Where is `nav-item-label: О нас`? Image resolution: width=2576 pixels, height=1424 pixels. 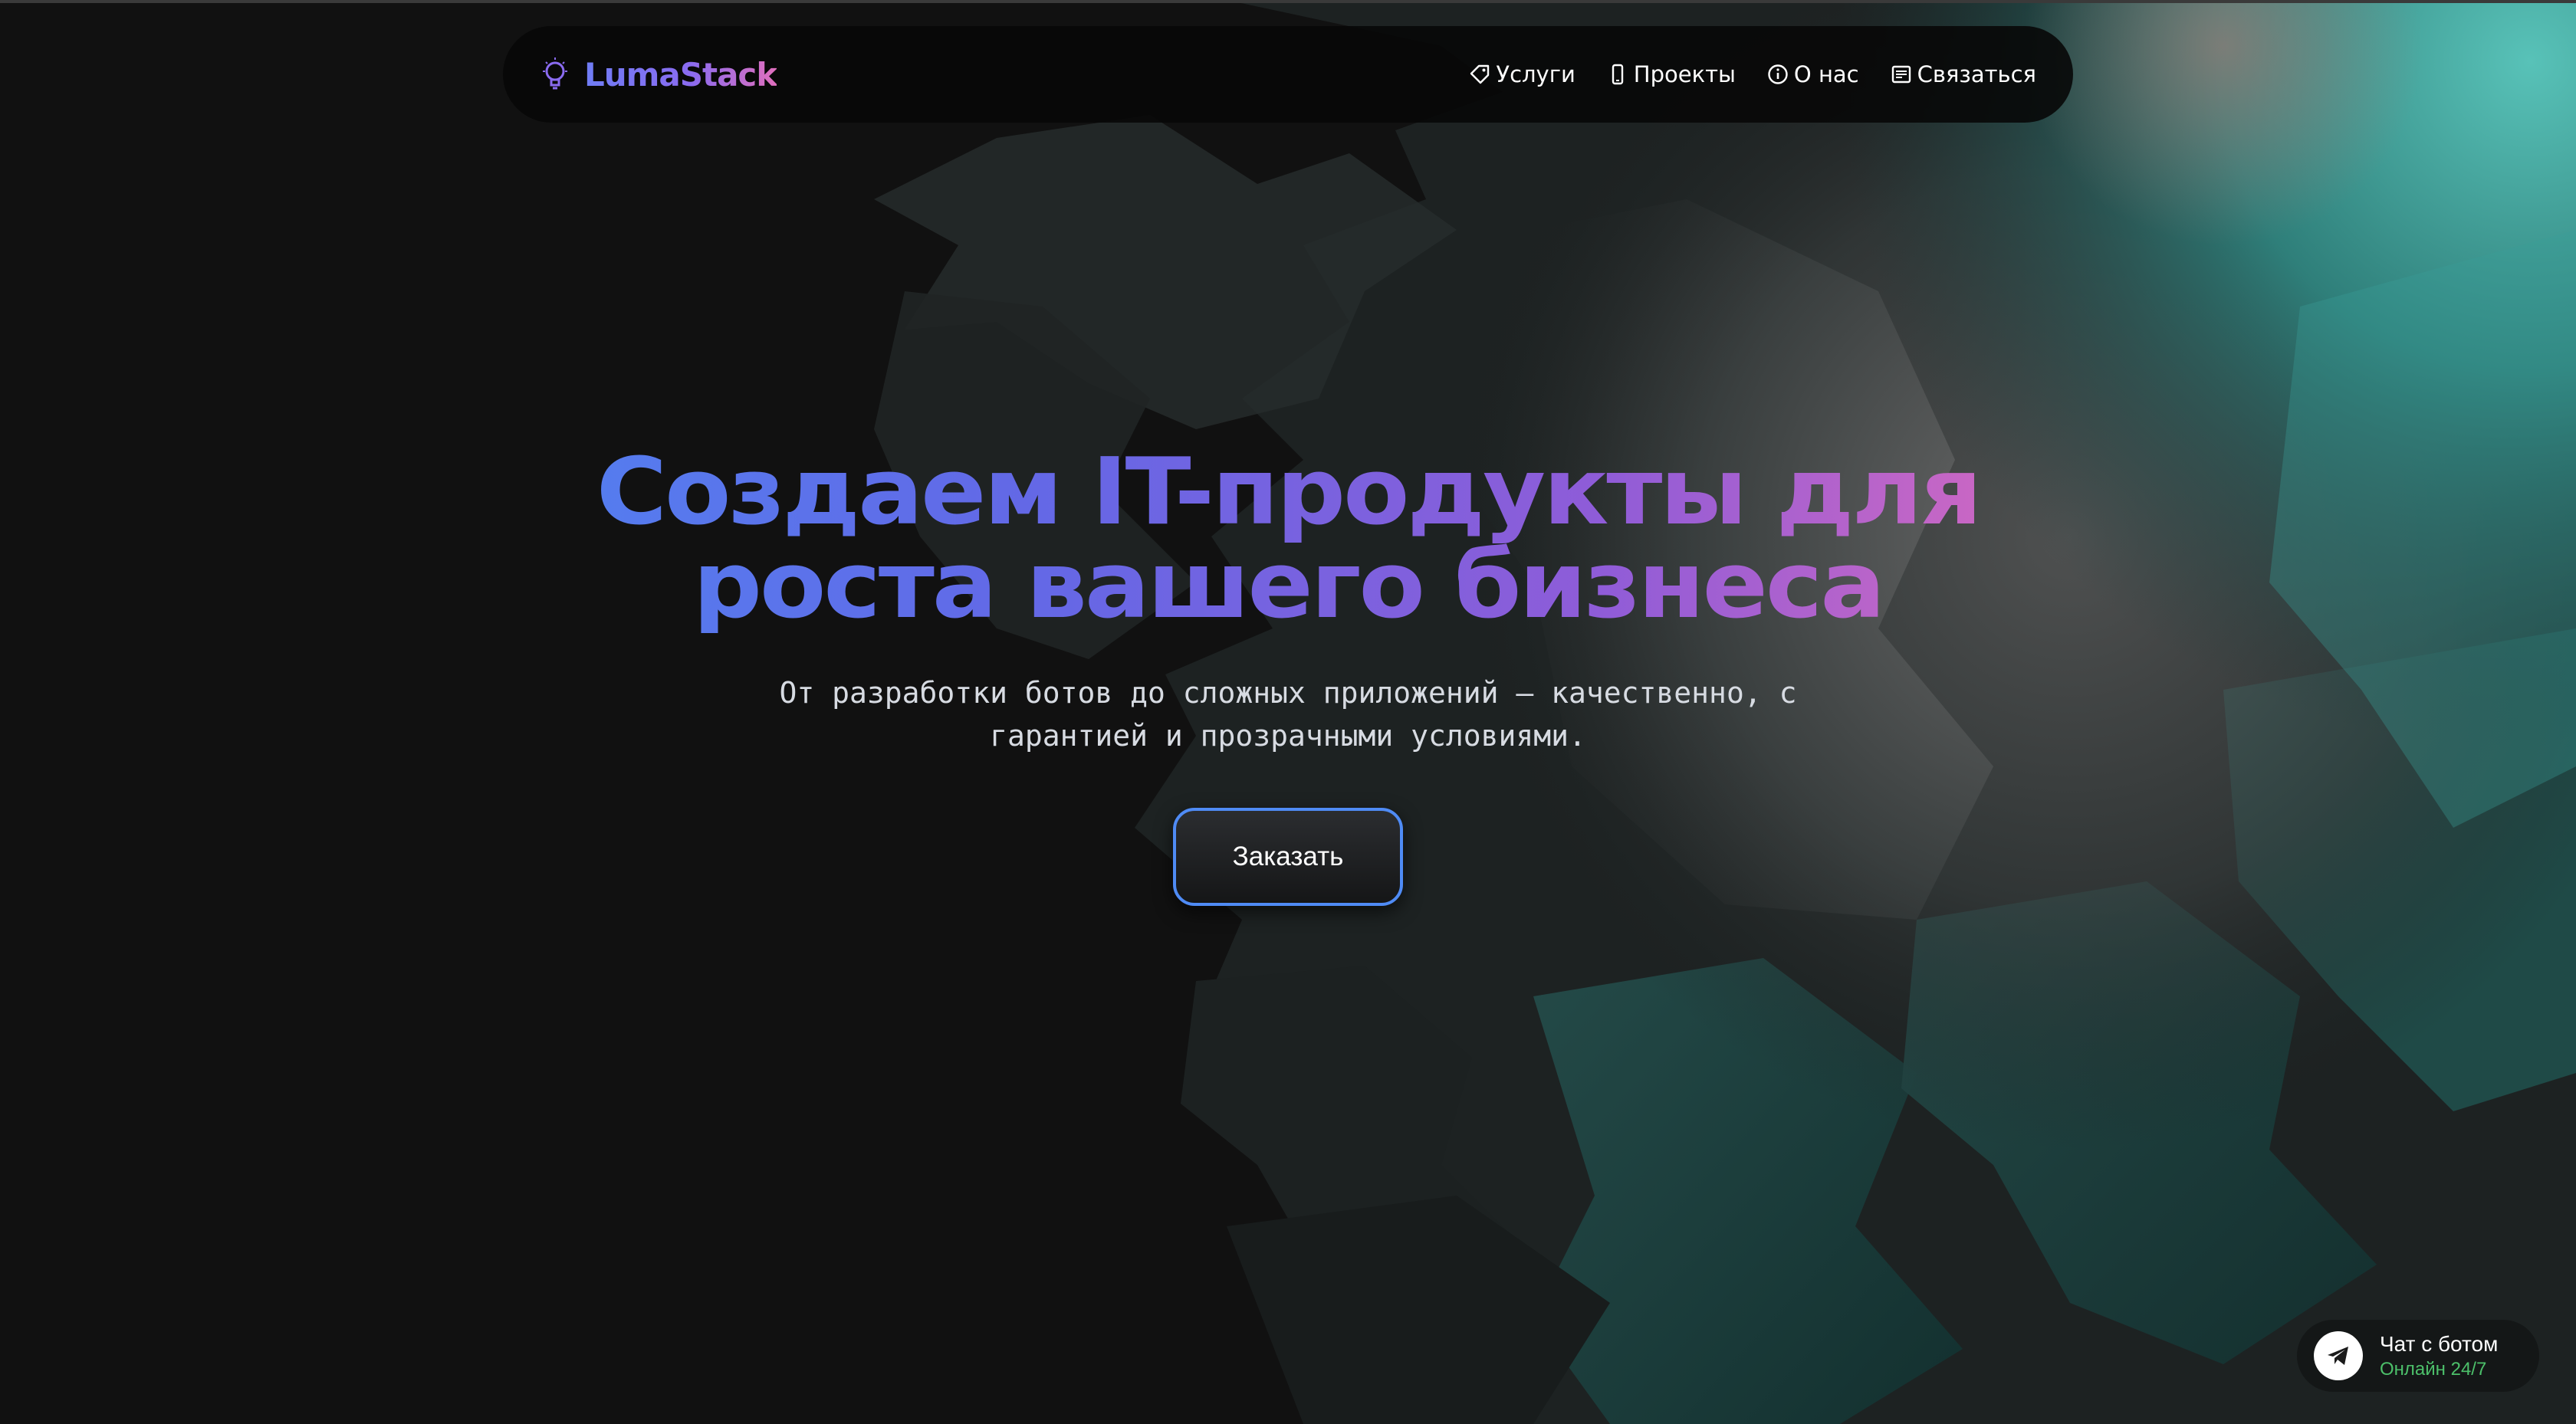 nav-item-label: О нас is located at coordinates (1826, 74).